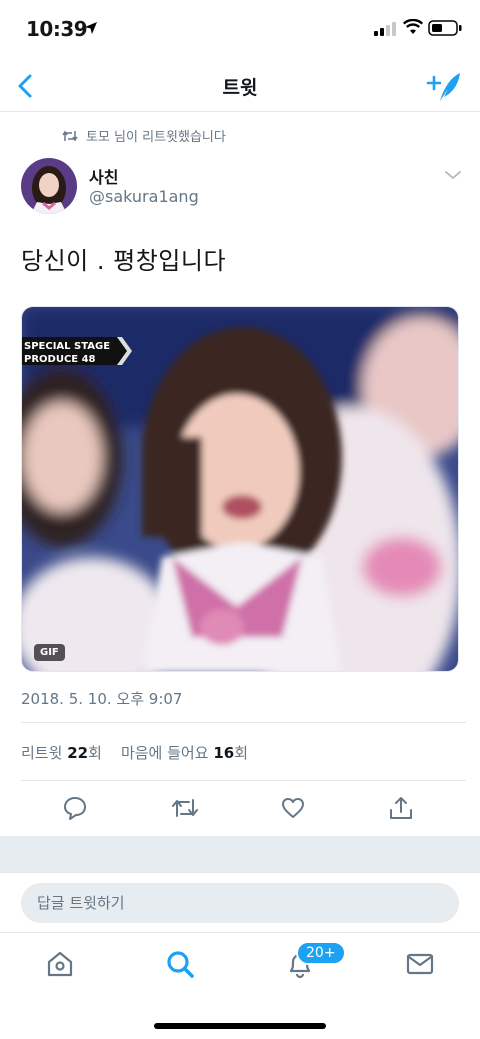 This screenshot has height=1039, width=480. Describe the element at coordinates (91, 28) in the screenshot. I see `location-arrow-icon` at that location.